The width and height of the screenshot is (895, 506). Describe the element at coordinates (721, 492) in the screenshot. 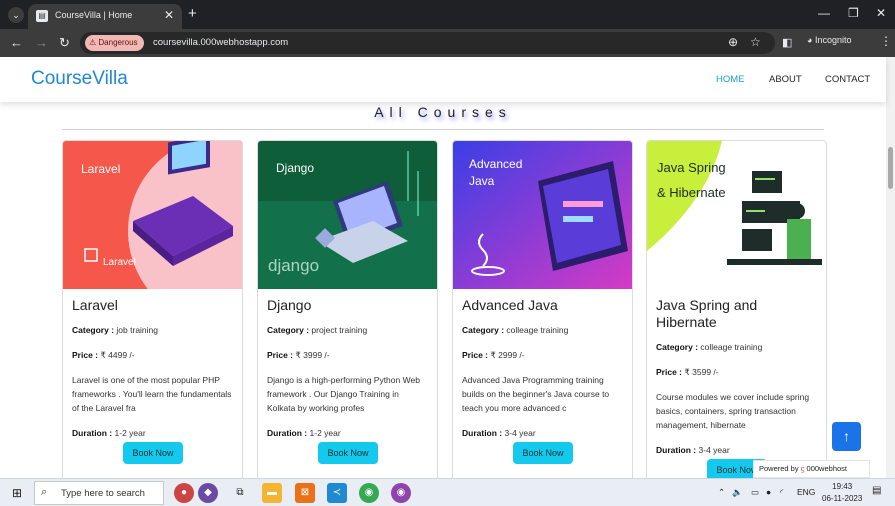

I see `tray-chevron-icon: ⌃` at that location.